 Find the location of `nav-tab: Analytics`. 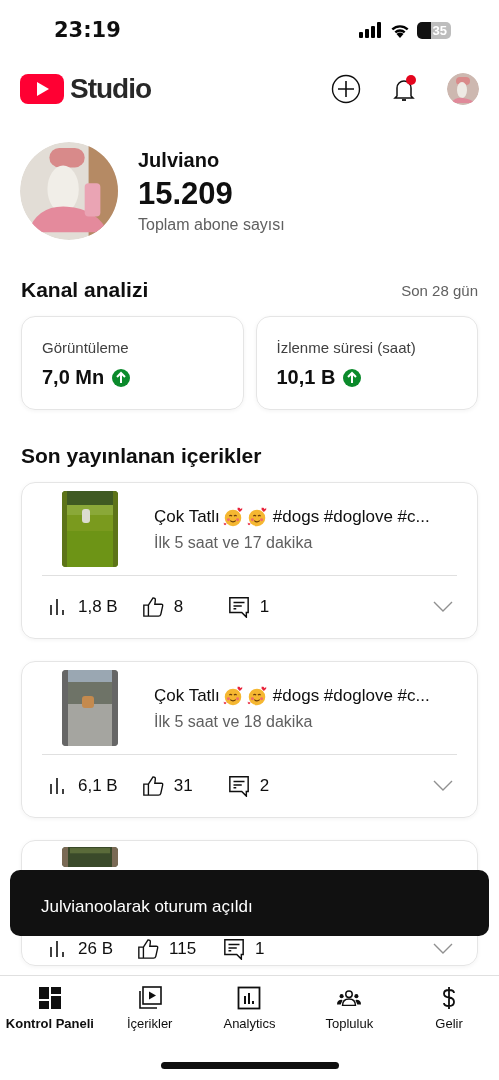

nav-tab: Analytics is located at coordinates (249, 1011).